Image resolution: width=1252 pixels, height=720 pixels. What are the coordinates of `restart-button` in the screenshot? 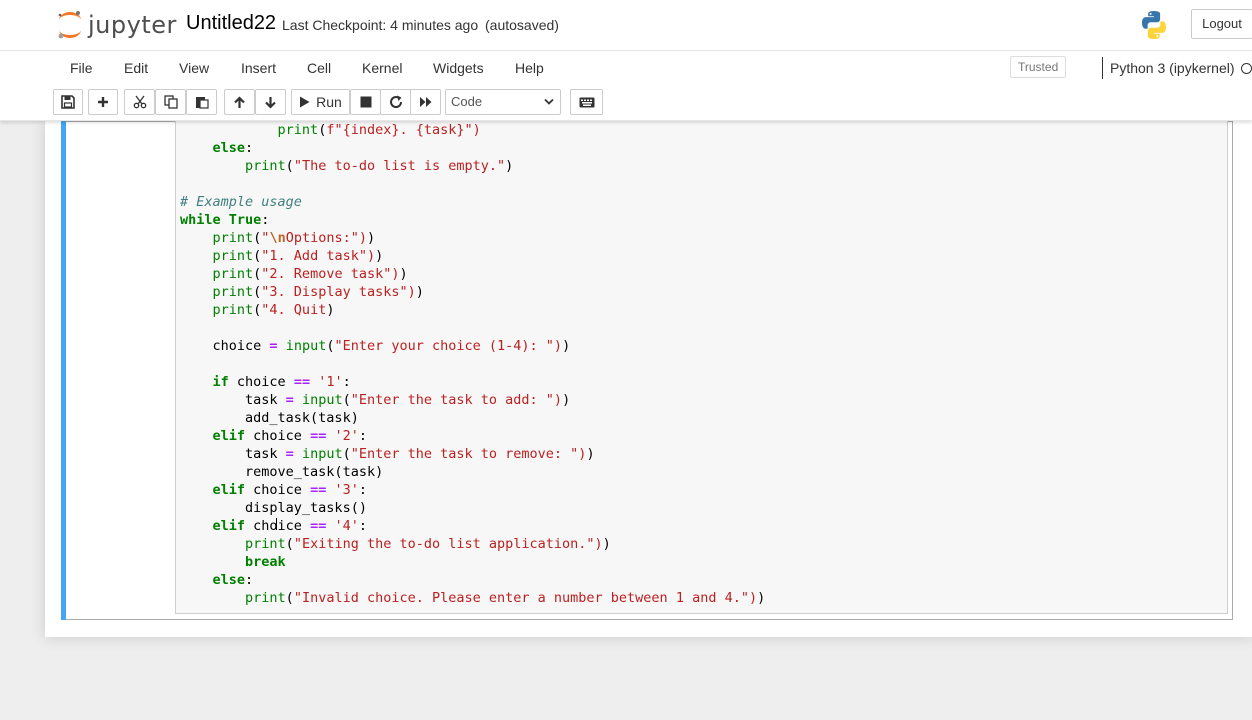 It's located at (395, 102).